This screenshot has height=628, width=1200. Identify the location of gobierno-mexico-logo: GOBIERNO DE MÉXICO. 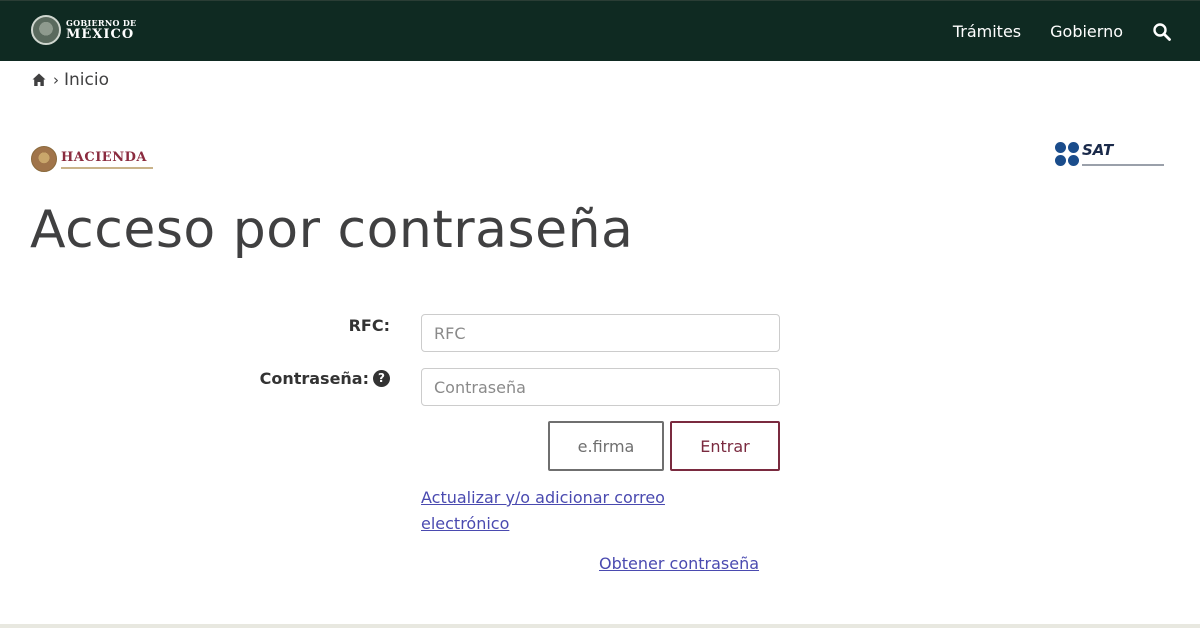
(83, 30).